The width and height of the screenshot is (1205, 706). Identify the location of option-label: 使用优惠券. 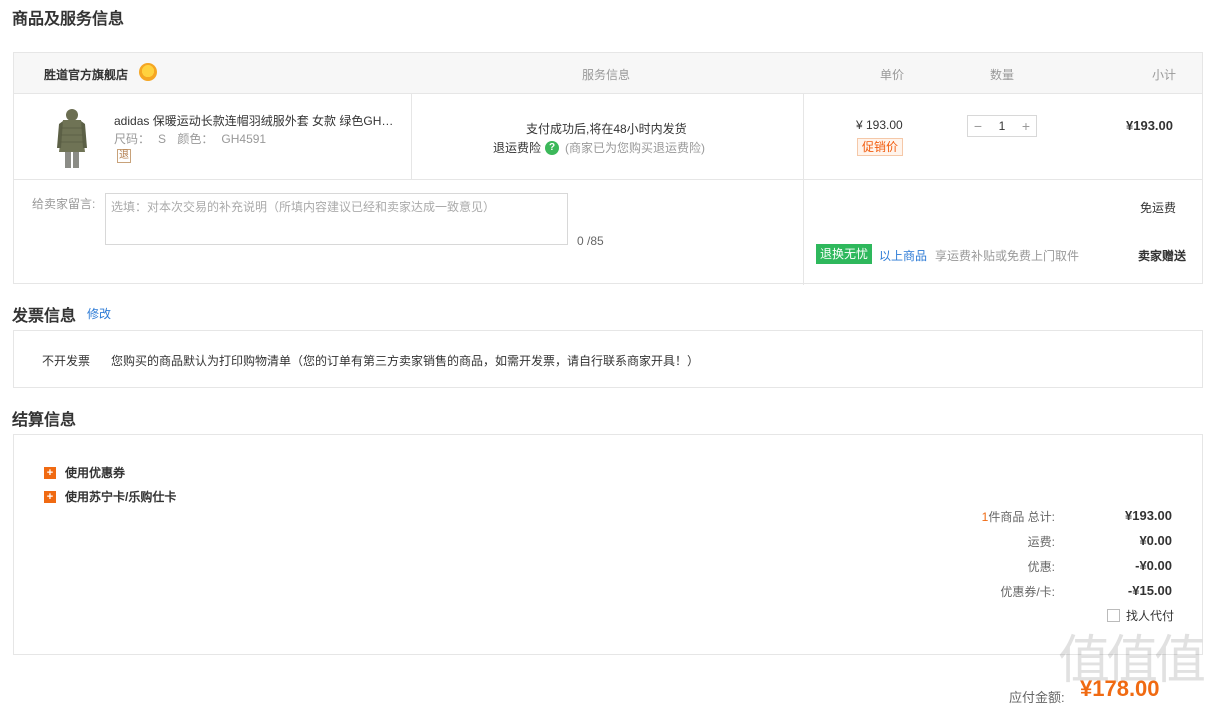
(95, 473).